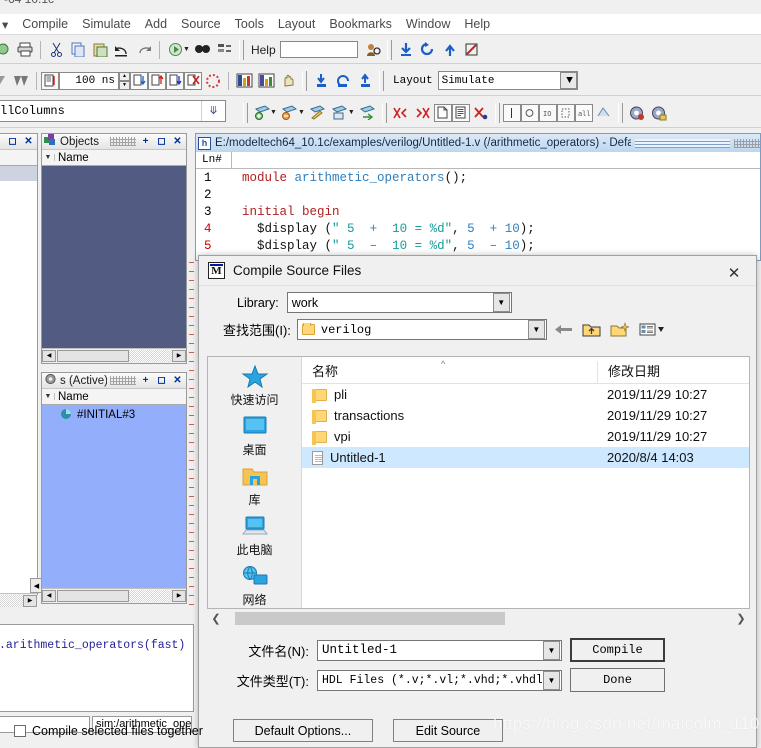  What do you see at coordinates (45, 24) in the screenshot?
I see `menu-item-compile: Compile` at bounding box center [45, 24].